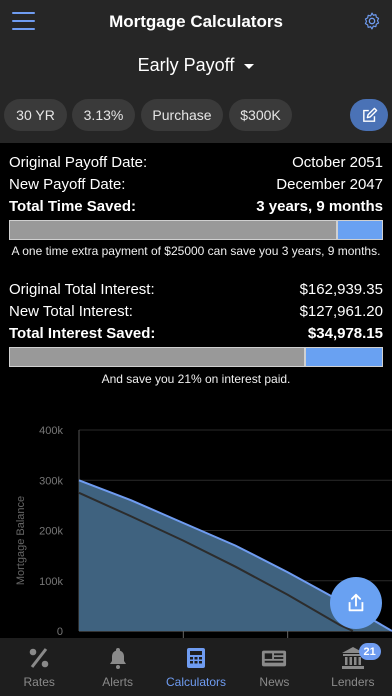  Describe the element at coordinates (274, 658) in the screenshot. I see `newspaper-icon` at that location.